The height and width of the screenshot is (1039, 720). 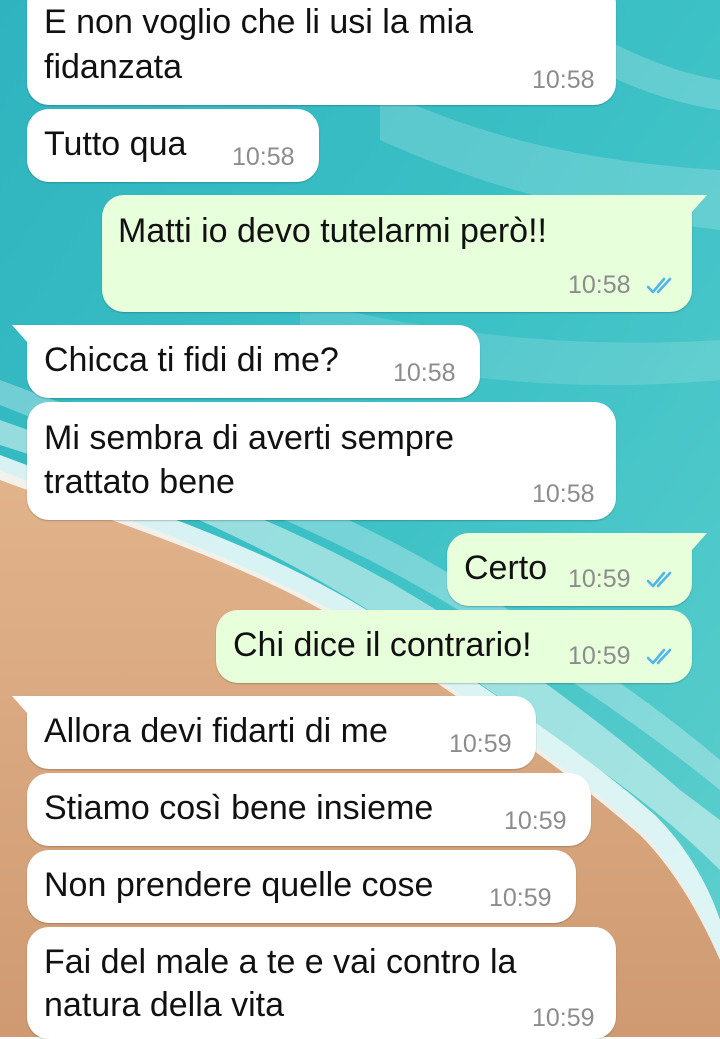 I want to click on message-text-line: fidanzata, so click(x=113, y=67).